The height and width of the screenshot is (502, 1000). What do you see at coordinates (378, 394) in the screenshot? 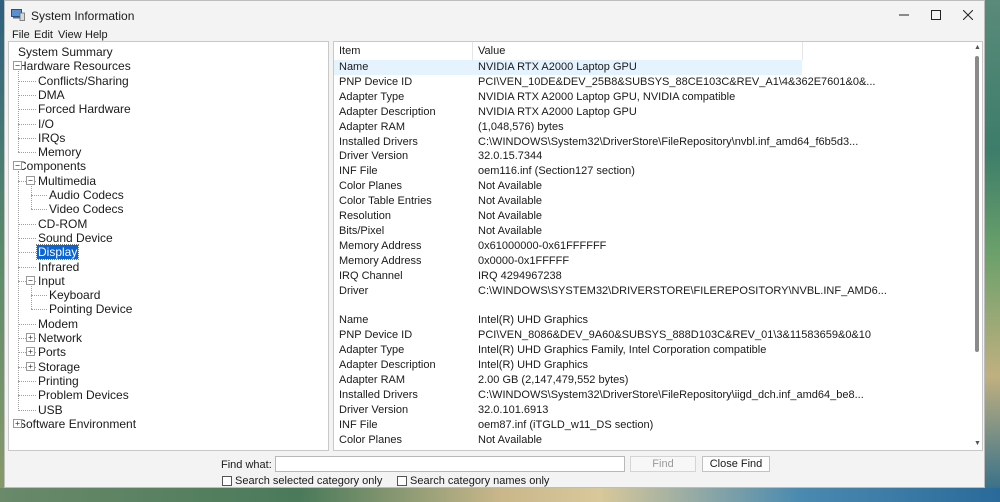
I see `detail-item-cell: Installed Drivers` at bounding box center [378, 394].